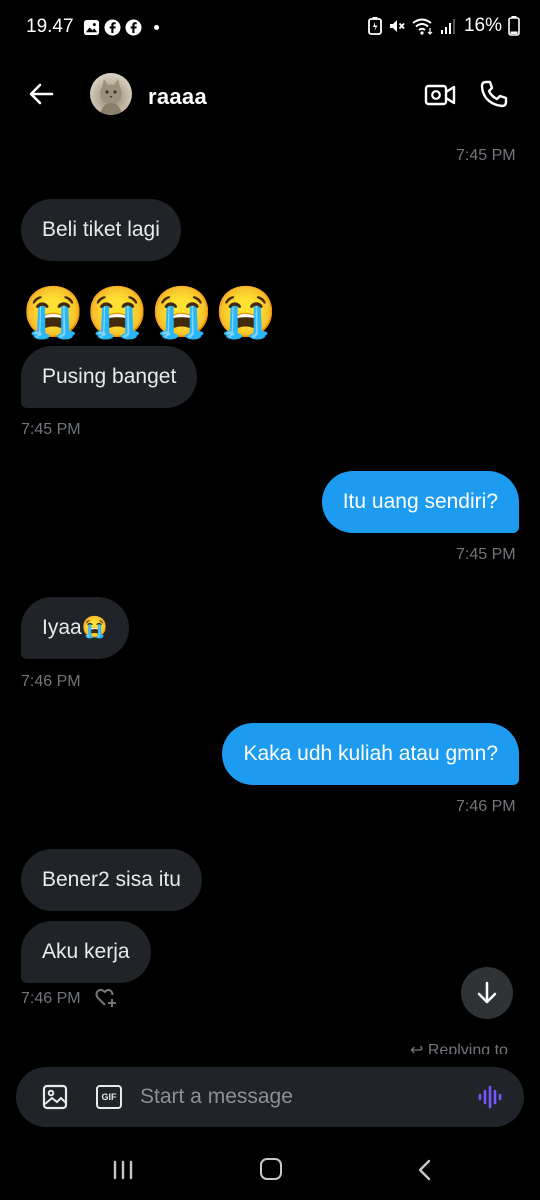 This screenshot has height=1200, width=540. Describe the element at coordinates (86, 952) in the screenshot. I see `incoming-message: Aku kerja` at that location.